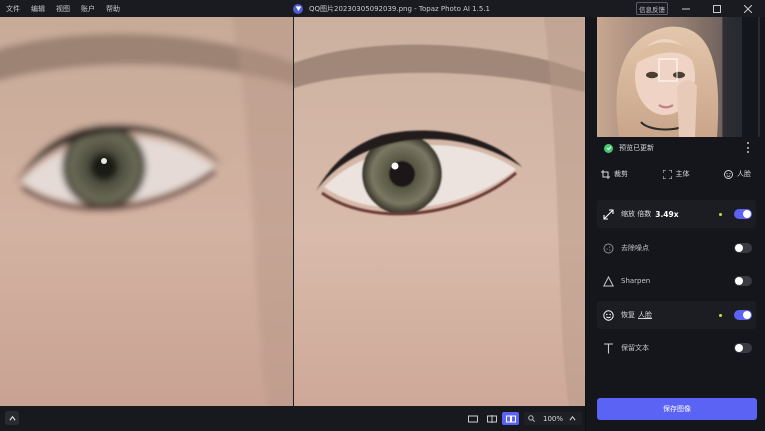 Image resolution: width=765 pixels, height=431 pixels. I want to click on split-view-icon, so click(491, 418).